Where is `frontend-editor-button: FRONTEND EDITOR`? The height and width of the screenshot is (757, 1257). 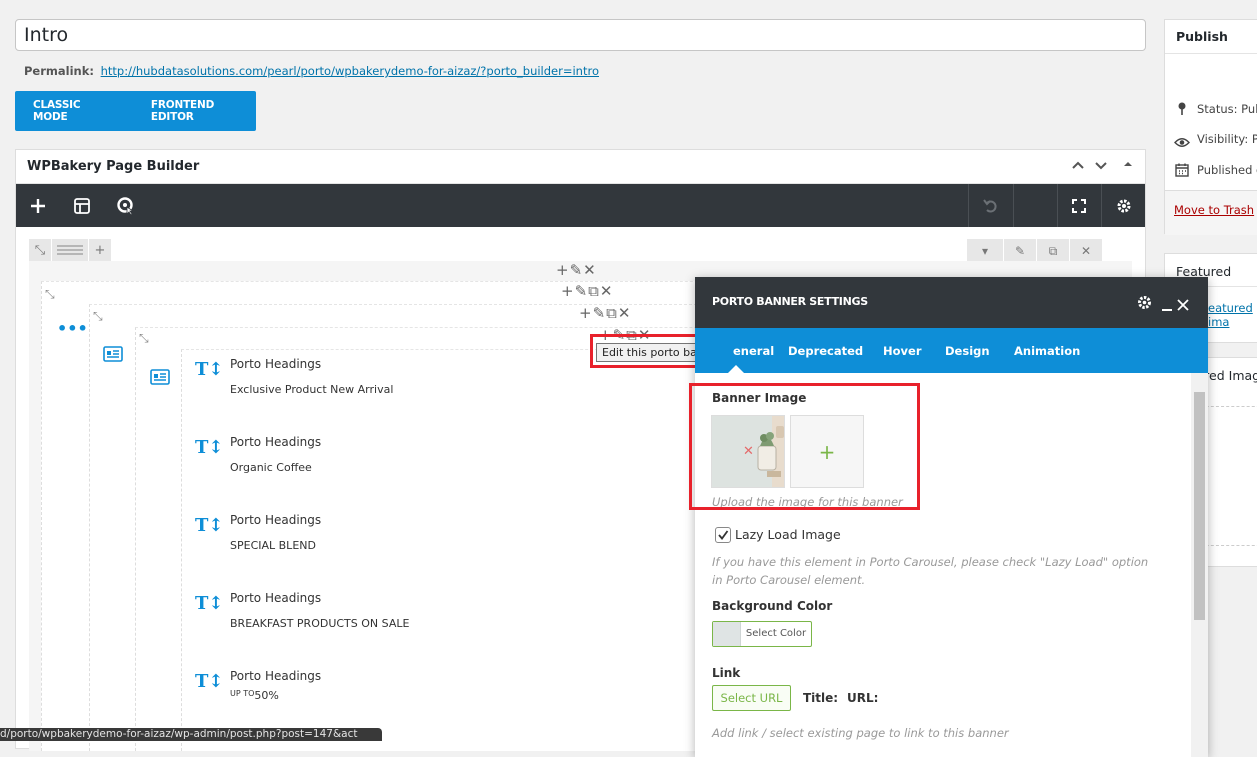
frontend-editor-button: FRONTEND EDITOR is located at coordinates (185, 111).